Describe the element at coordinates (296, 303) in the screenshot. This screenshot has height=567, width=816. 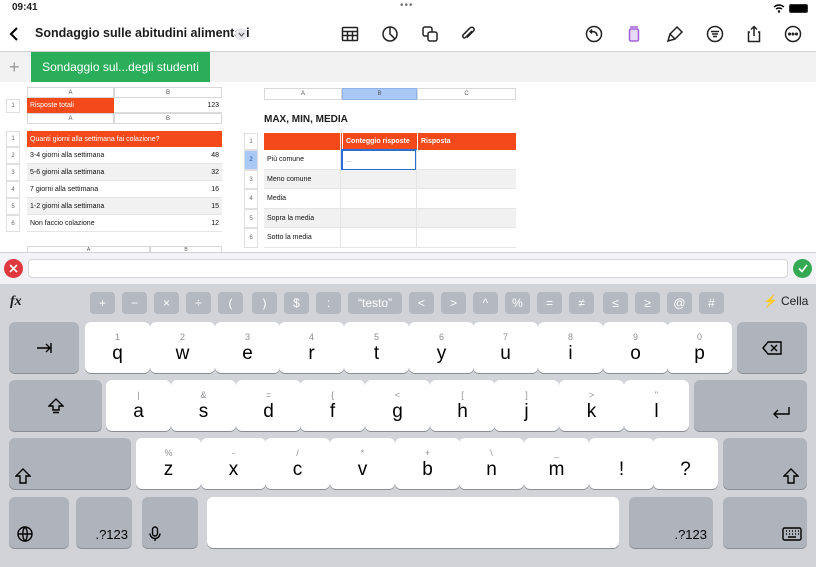
I see `operator-key: $` at that location.